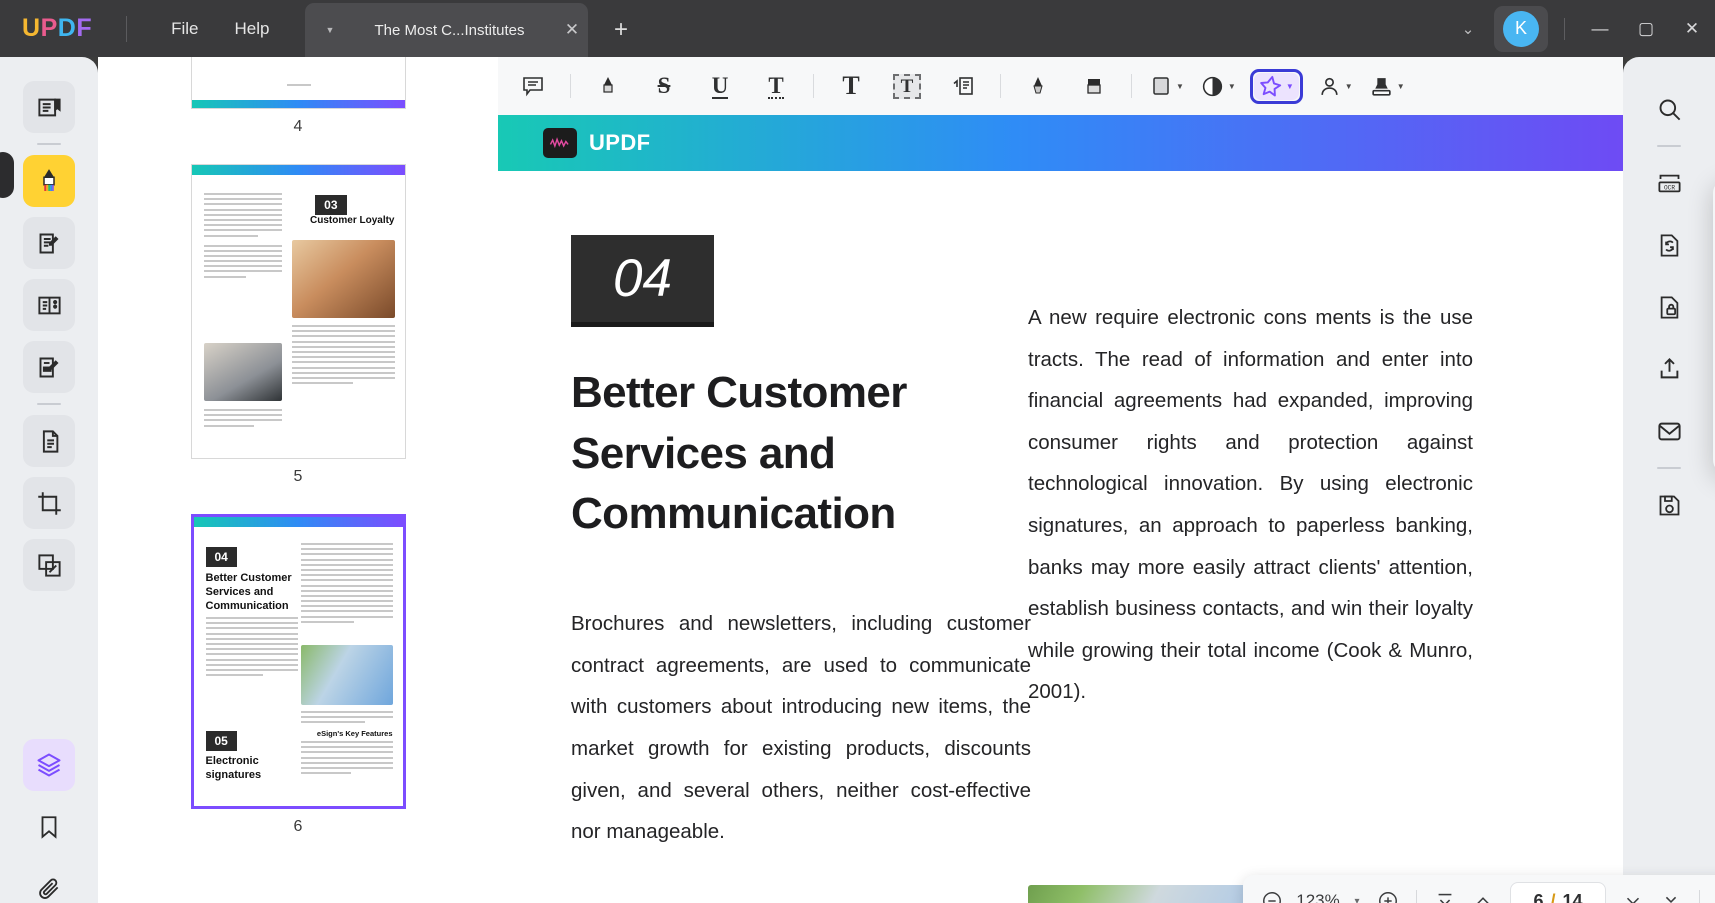 The width and height of the screenshot is (1715, 903). What do you see at coordinates (67, 28) in the screenshot?
I see `logo-d: D` at bounding box center [67, 28].